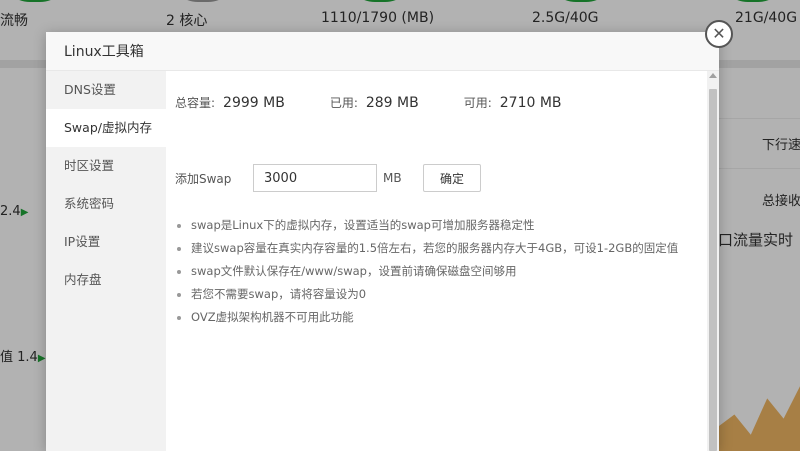  I want to click on used-capacity: 已用: 289 MB, so click(374, 102).